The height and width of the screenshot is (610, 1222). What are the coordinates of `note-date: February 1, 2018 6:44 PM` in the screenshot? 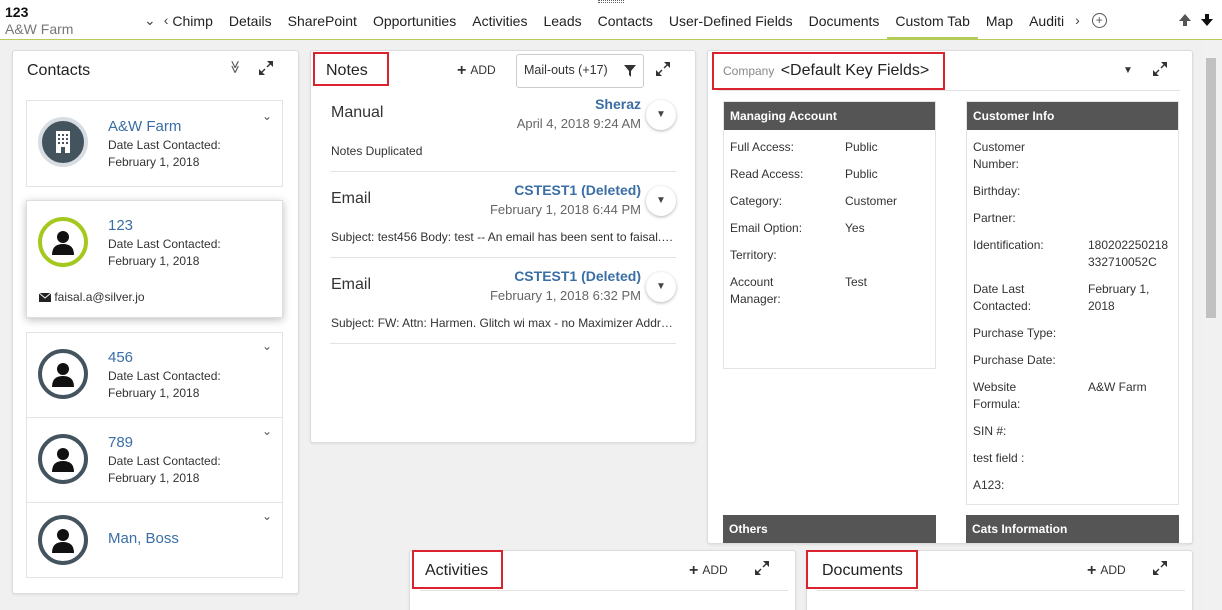 It's located at (565, 209).